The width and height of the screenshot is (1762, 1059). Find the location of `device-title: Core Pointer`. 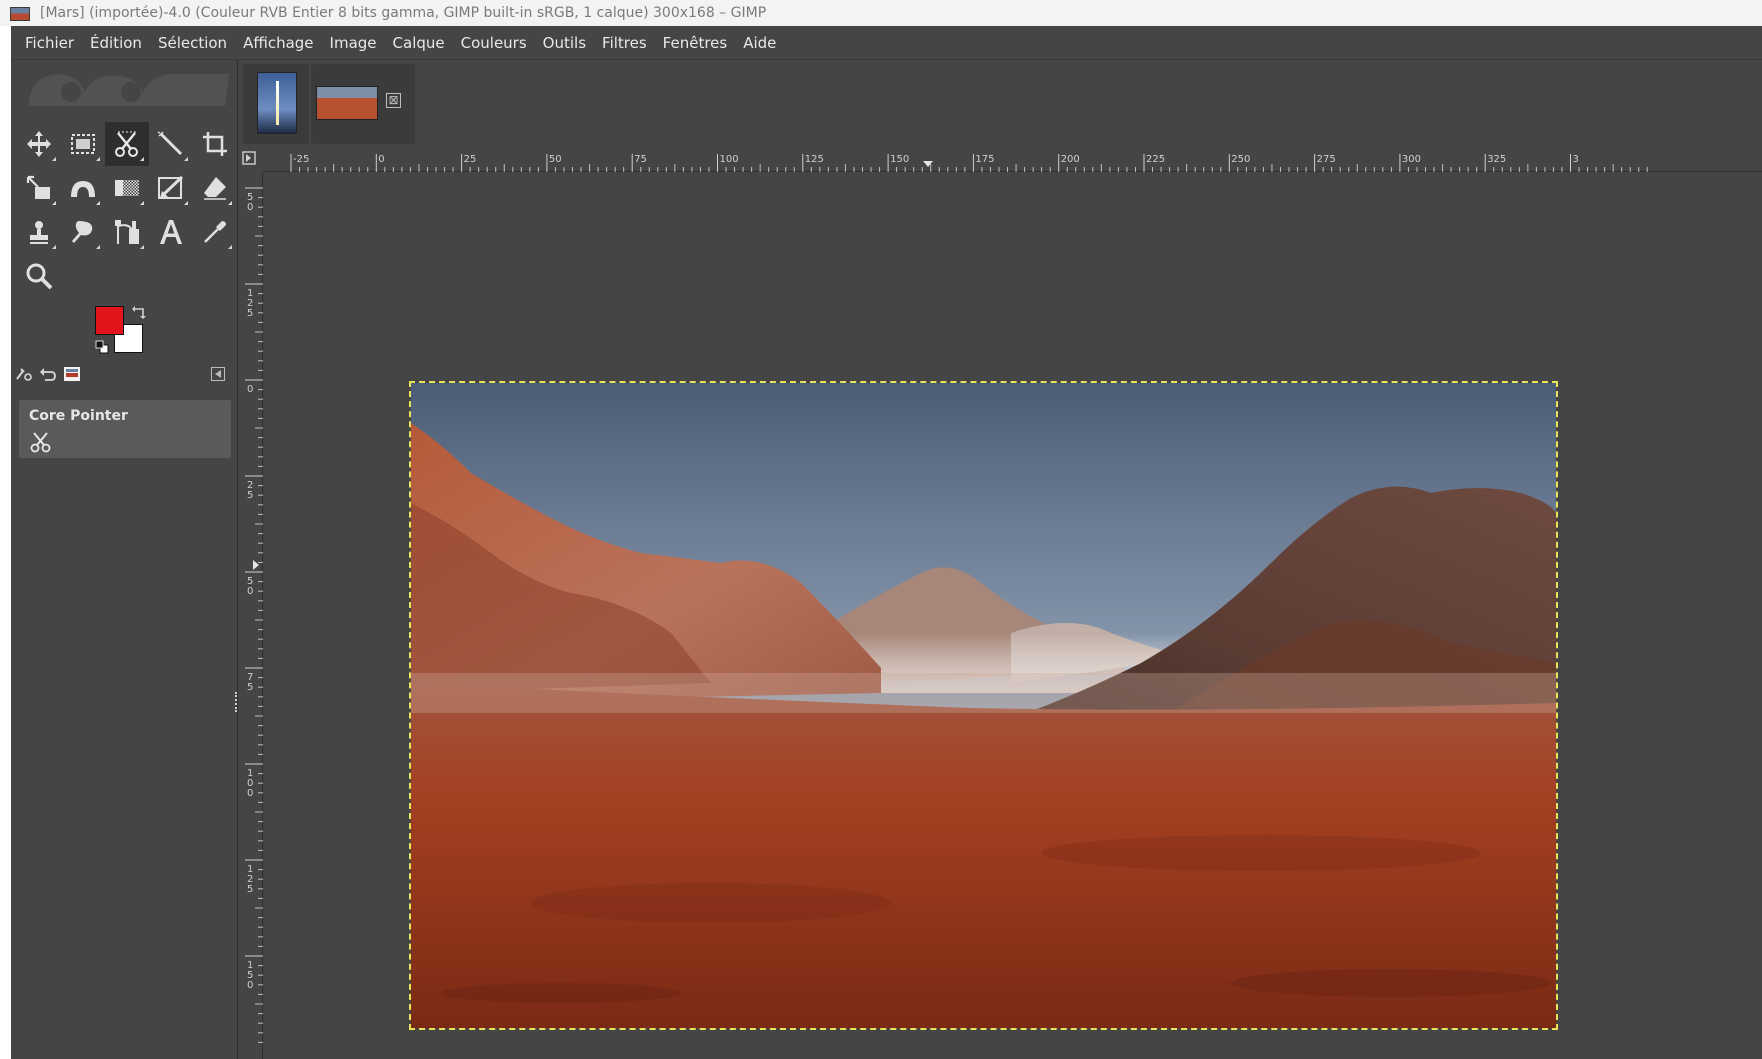

device-title: Core Pointer is located at coordinates (78, 416).